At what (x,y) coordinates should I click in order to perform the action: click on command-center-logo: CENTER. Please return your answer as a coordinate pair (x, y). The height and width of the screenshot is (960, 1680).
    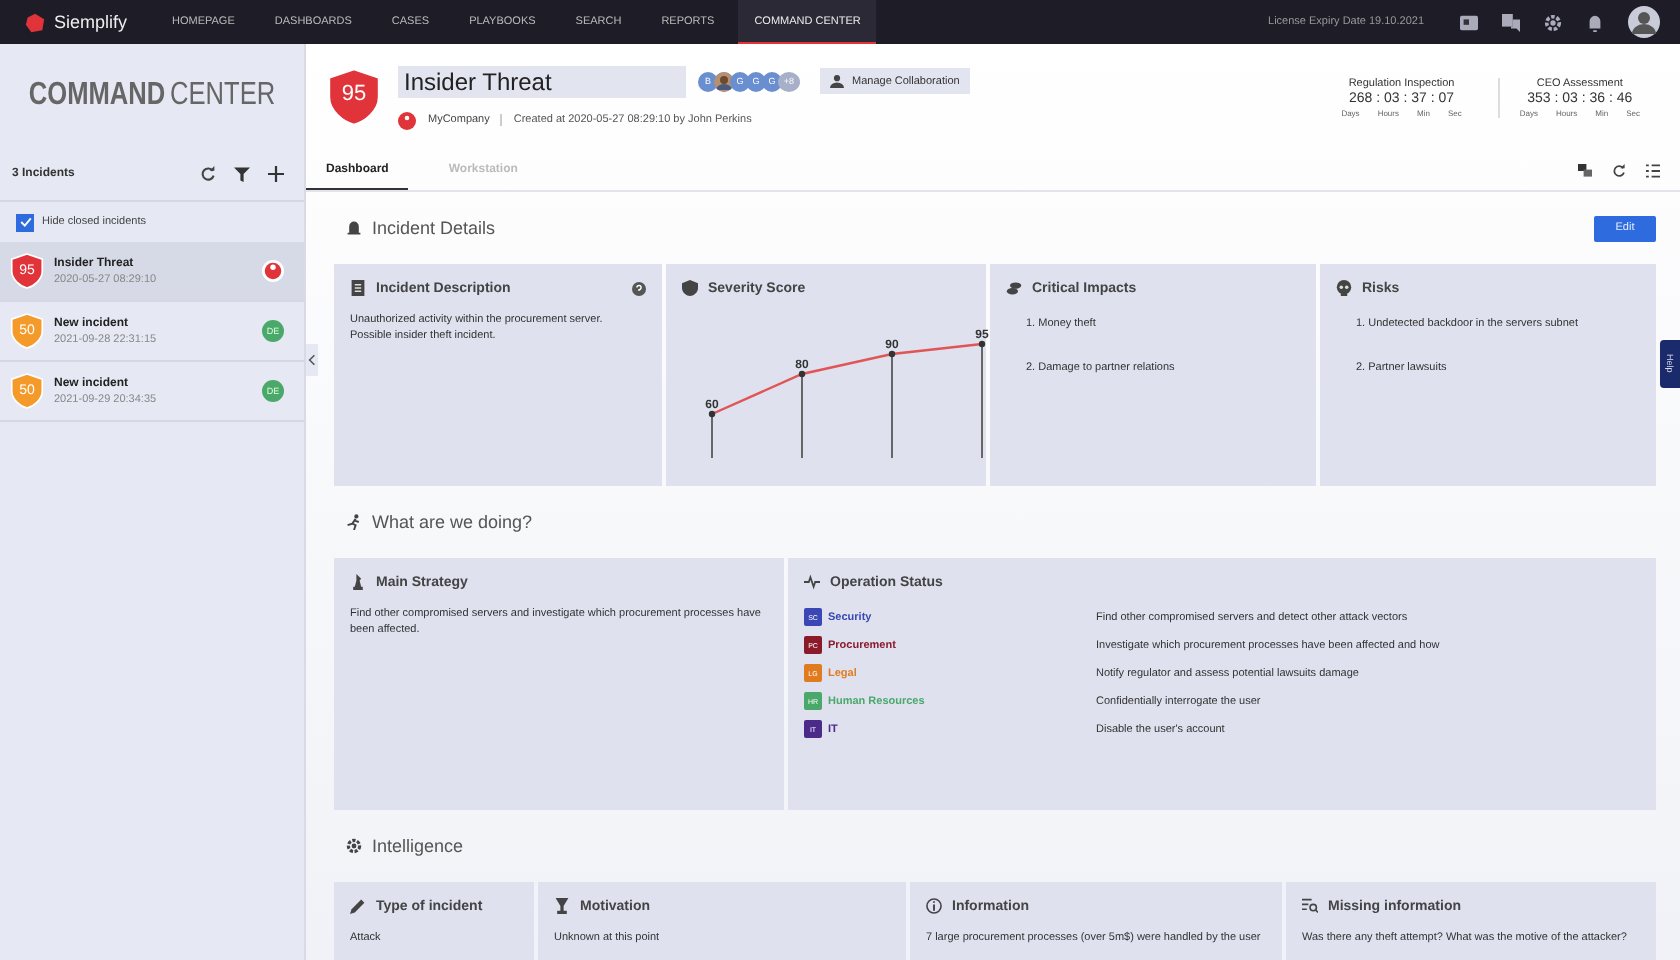
    Looking at the image, I should click on (223, 96).